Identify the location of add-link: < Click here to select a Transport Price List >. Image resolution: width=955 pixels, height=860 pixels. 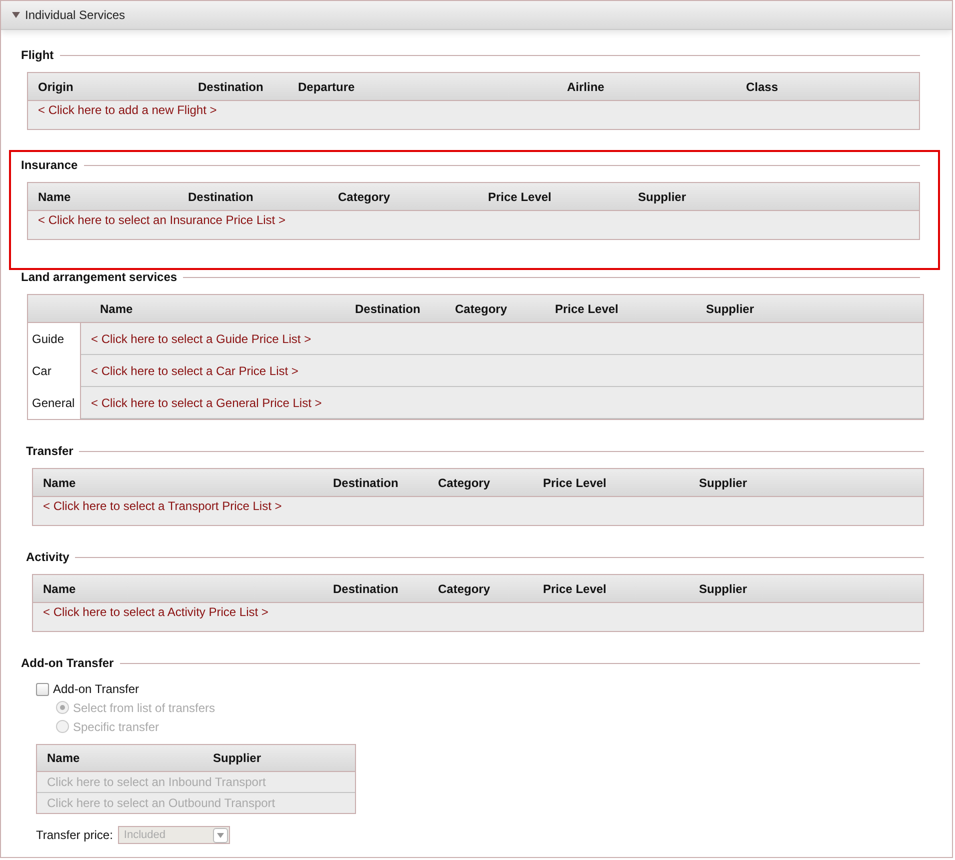
(162, 506).